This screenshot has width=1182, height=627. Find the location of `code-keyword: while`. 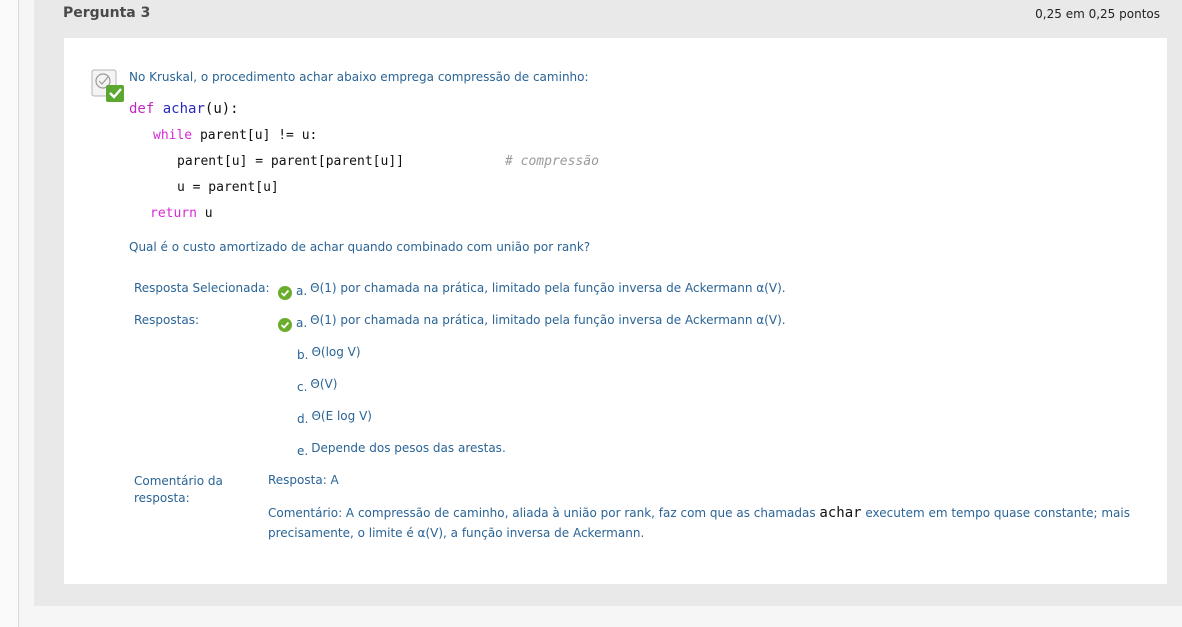

code-keyword: while is located at coordinates (173, 135).